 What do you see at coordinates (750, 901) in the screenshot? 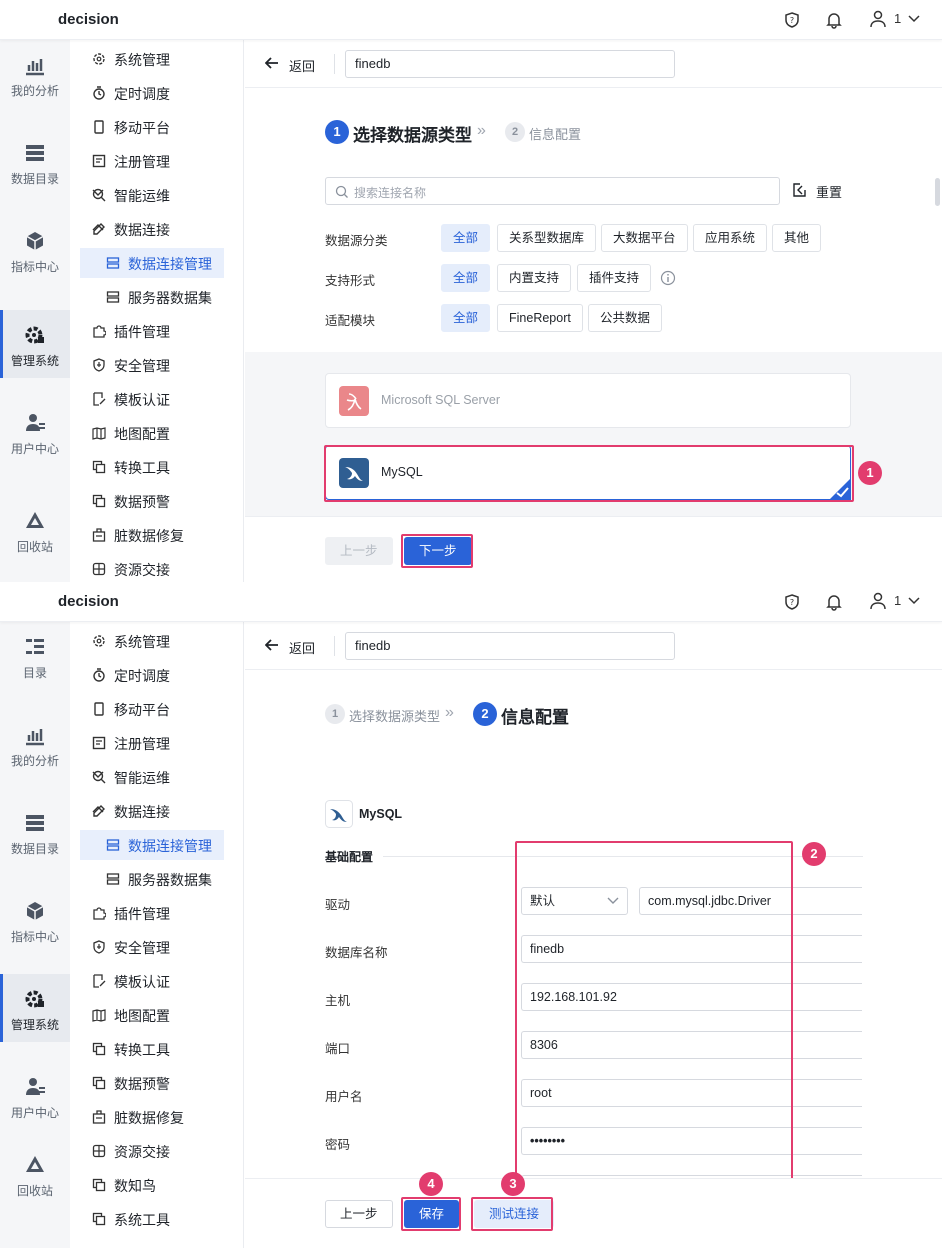
I see `driver-class-input: com.mysql.jdbc.Driver` at bounding box center [750, 901].